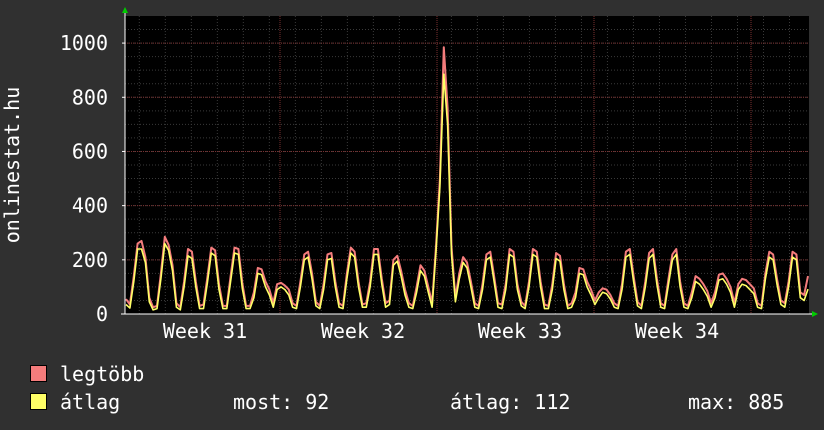 The width and height of the screenshot is (824, 430). I want to click on legend-avg-swatch, so click(38, 401).